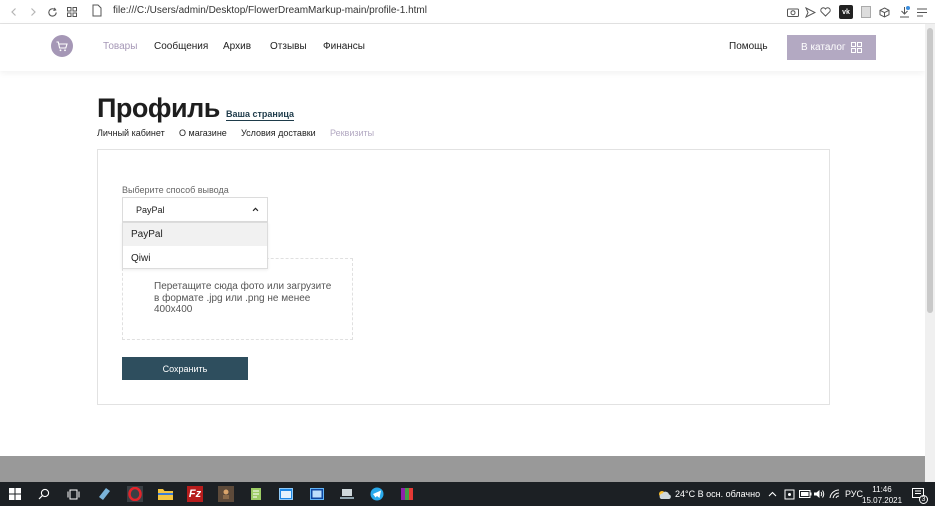 The width and height of the screenshot is (935, 506). Describe the element at coordinates (278, 133) in the screenshot. I see `tab-delivery-terms: Условия доставки` at that location.